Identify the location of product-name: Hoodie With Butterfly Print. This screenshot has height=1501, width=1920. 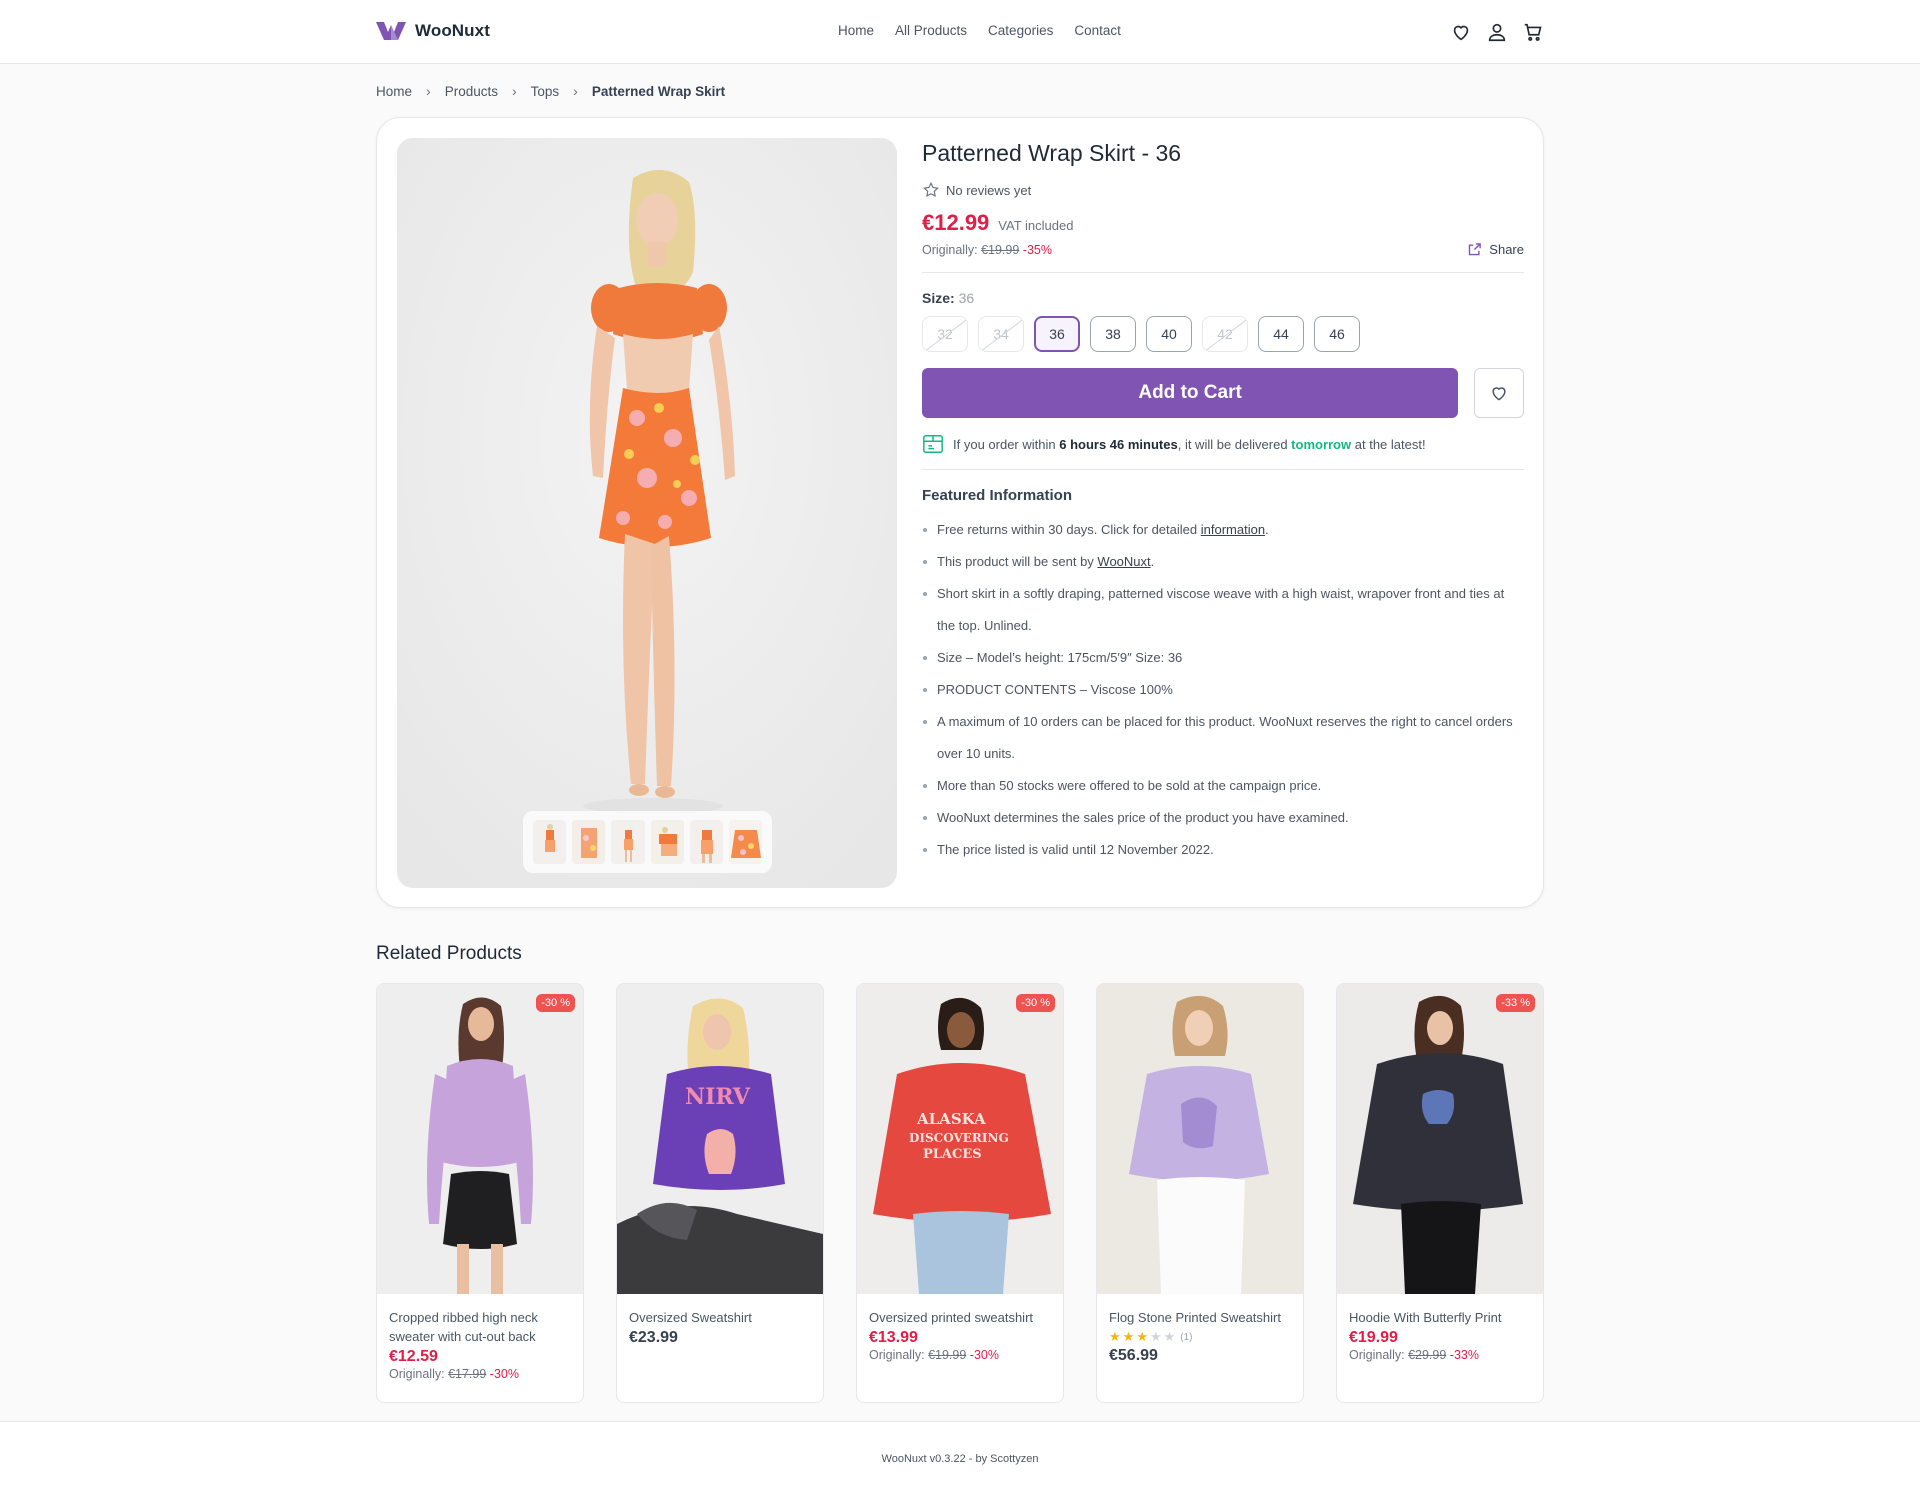
(1425, 1317).